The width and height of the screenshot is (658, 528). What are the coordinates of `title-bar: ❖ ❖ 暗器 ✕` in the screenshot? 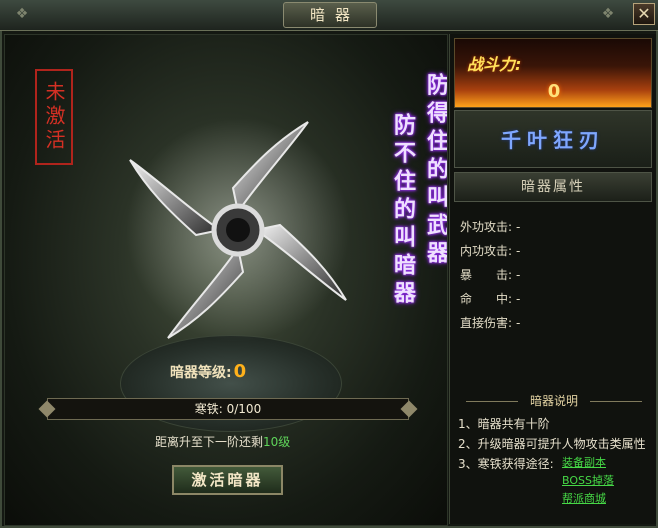 It's located at (329, 15).